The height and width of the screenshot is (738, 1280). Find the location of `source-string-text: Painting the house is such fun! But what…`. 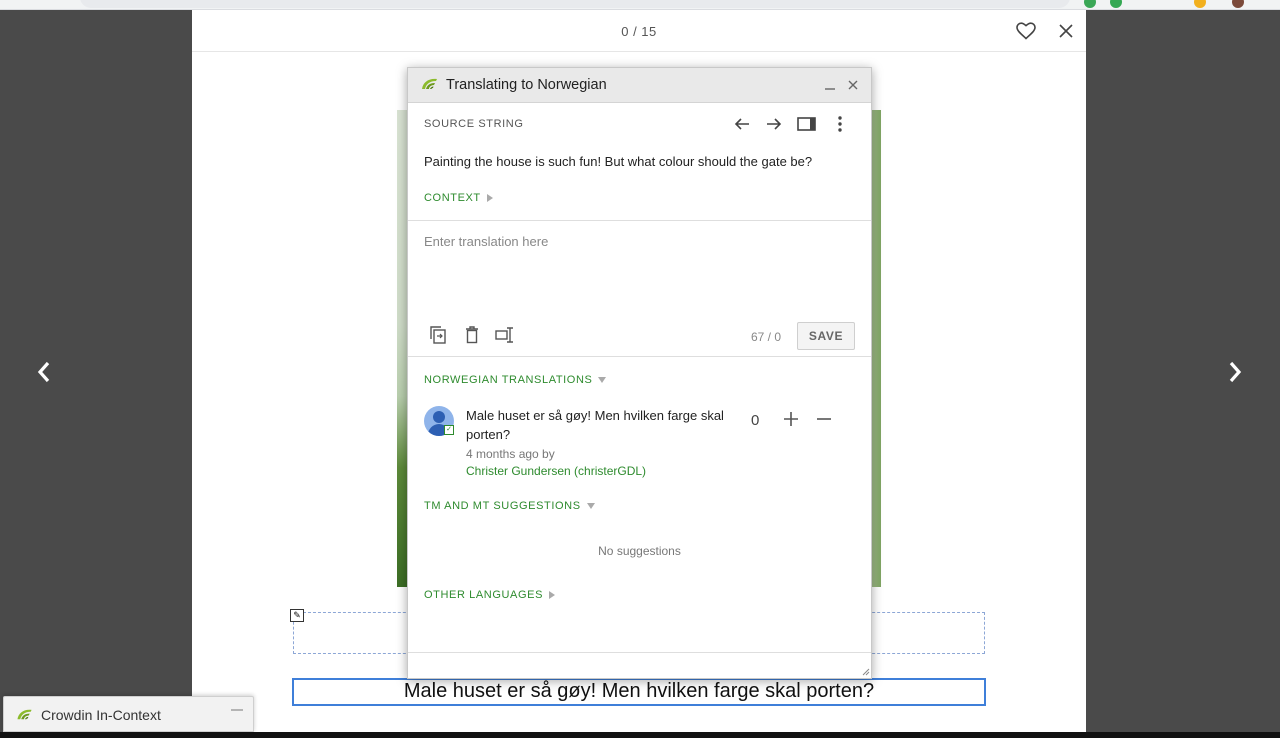

source-string-text: Painting the house is such fun! But what… is located at coordinates (618, 161).